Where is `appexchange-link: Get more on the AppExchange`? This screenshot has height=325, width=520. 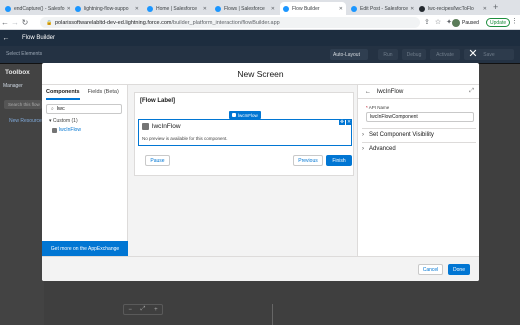 appexchange-link: Get more on the AppExchange is located at coordinates (85, 248).